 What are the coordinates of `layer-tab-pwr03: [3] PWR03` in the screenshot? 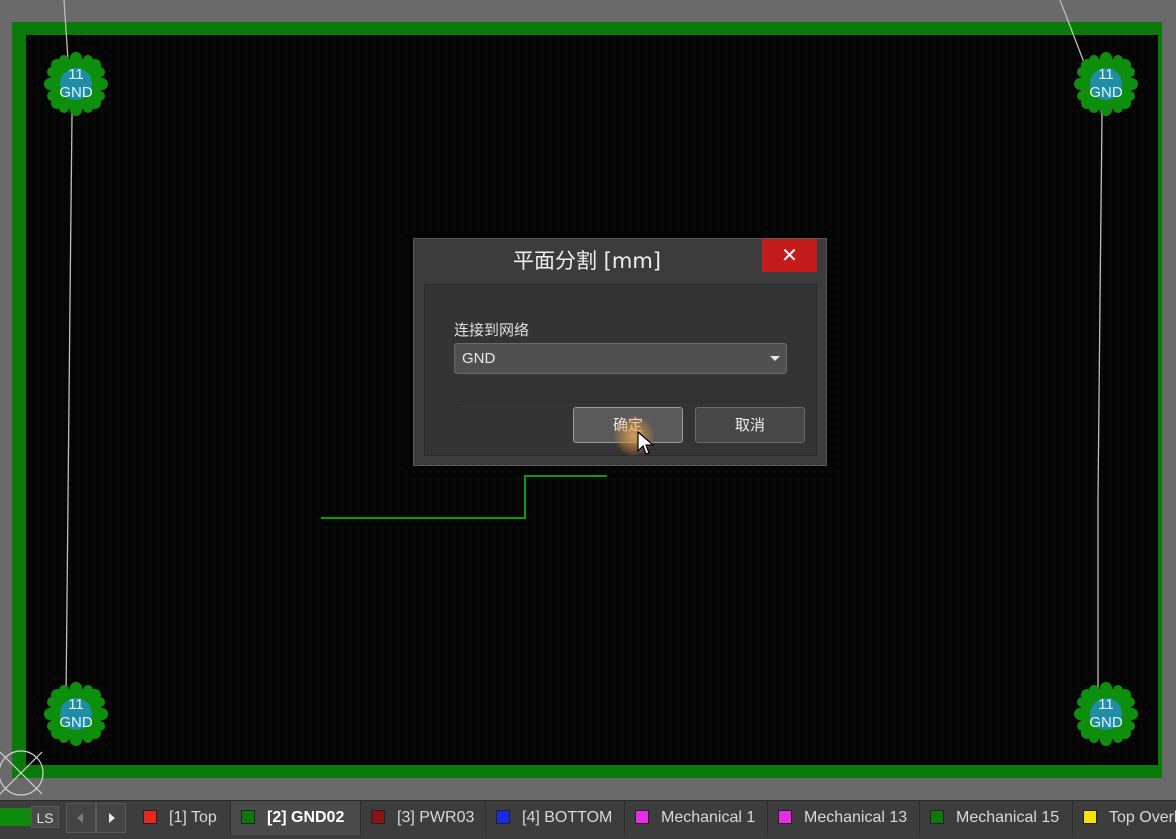 It's located at (423, 818).